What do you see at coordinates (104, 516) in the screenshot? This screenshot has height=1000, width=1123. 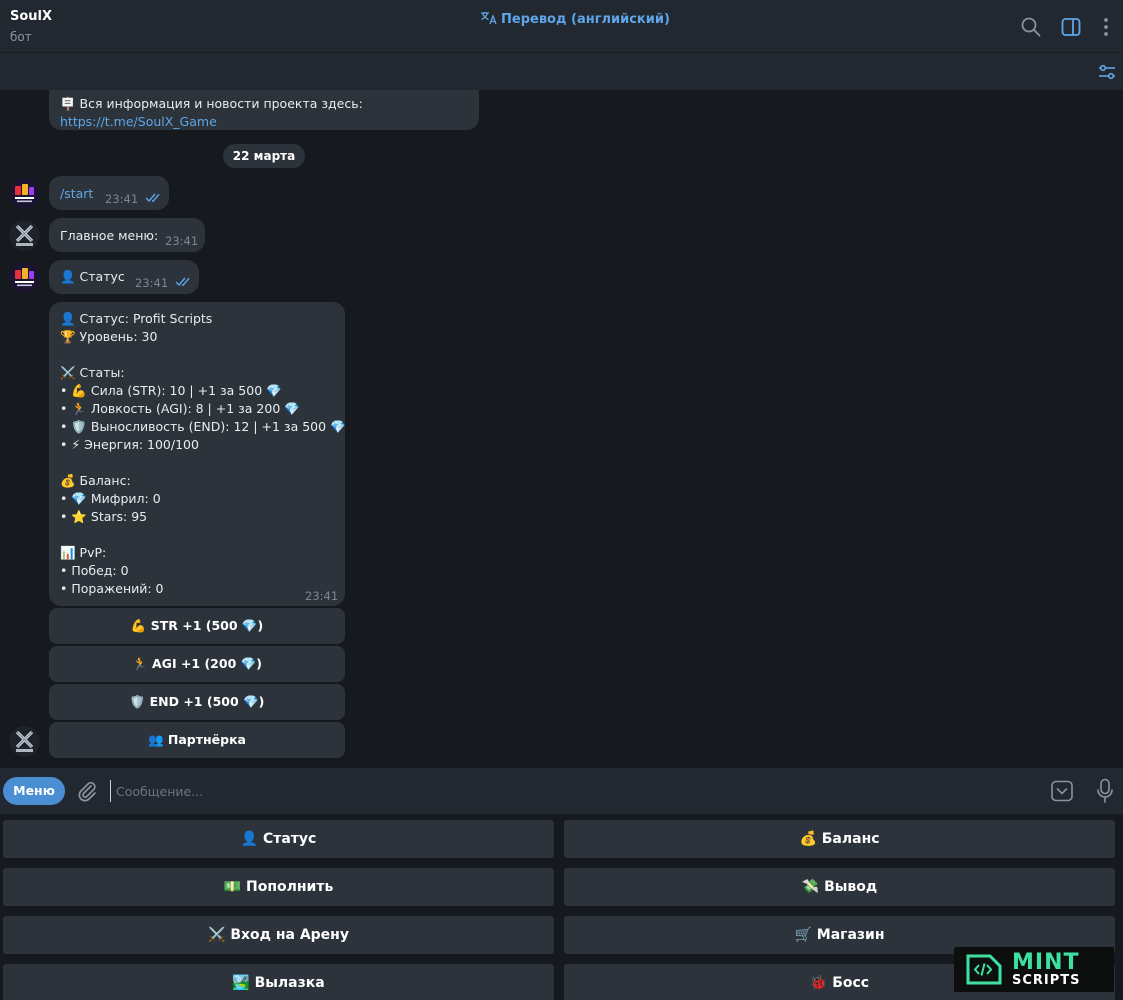 I see `status-line: • ⭐ Stars: 95` at bounding box center [104, 516].